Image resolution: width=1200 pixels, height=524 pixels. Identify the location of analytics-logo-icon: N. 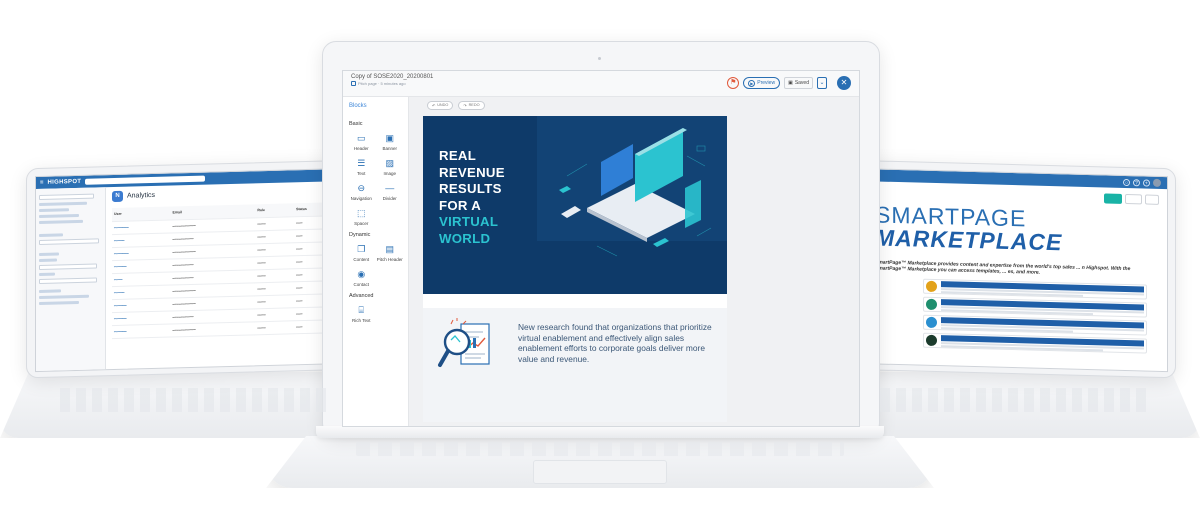
(117, 196).